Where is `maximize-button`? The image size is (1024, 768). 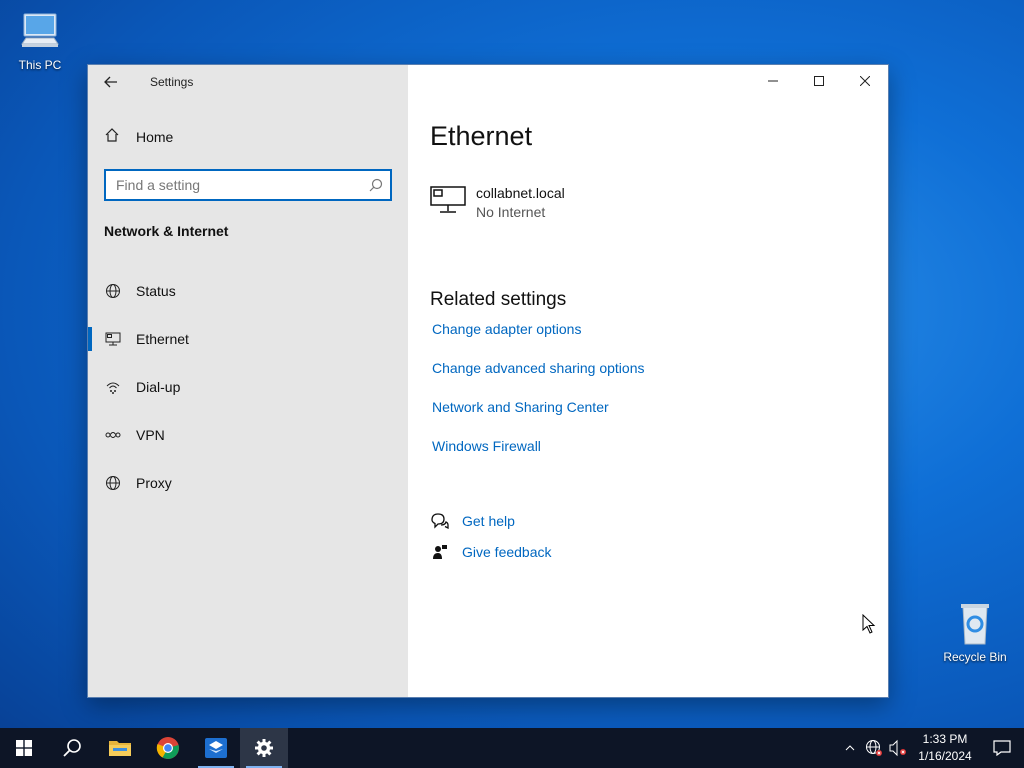 maximize-button is located at coordinates (819, 81).